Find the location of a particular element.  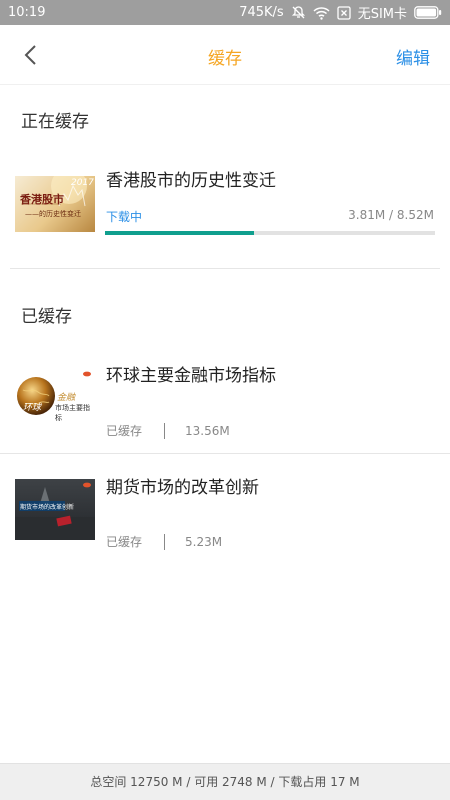

cached-size: 5.23M is located at coordinates (204, 541).